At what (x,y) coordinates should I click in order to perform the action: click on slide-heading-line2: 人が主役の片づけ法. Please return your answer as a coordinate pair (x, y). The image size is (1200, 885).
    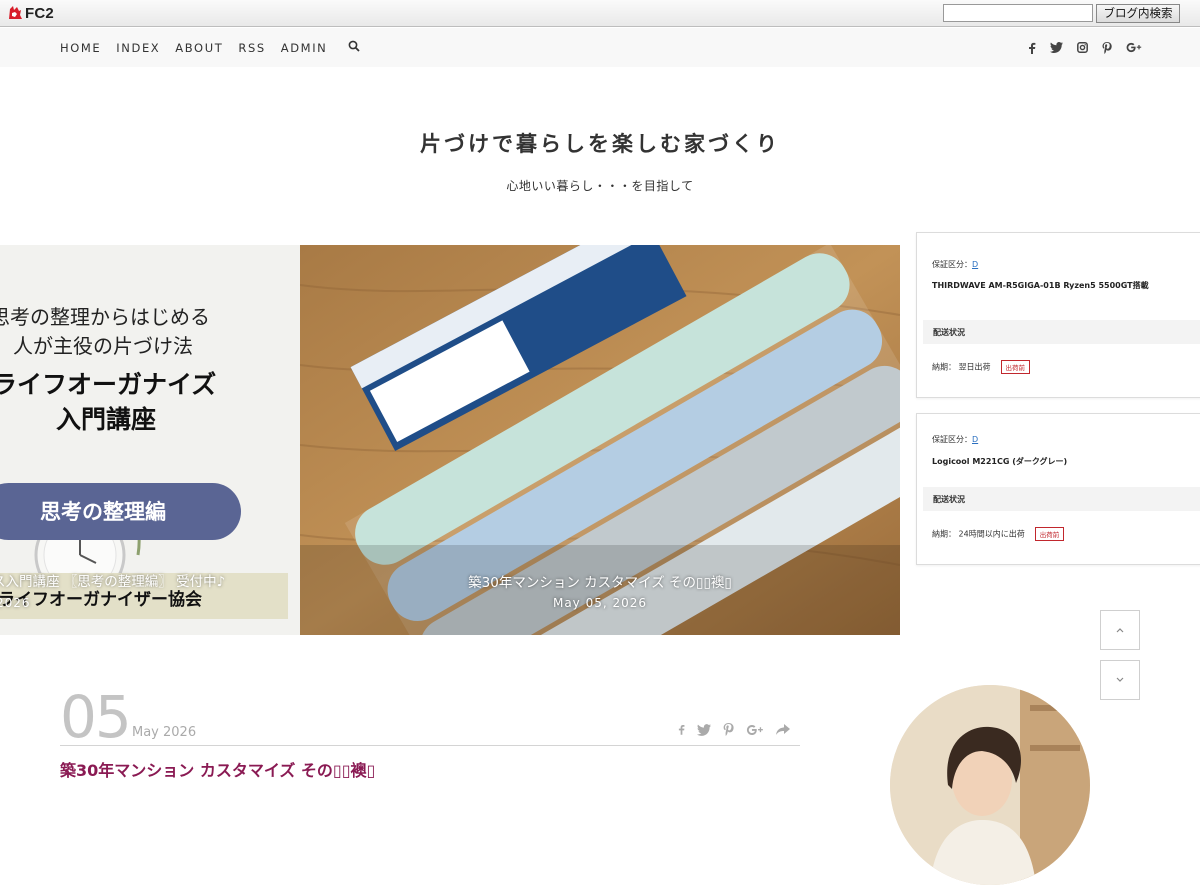
    Looking at the image, I should click on (103, 346).